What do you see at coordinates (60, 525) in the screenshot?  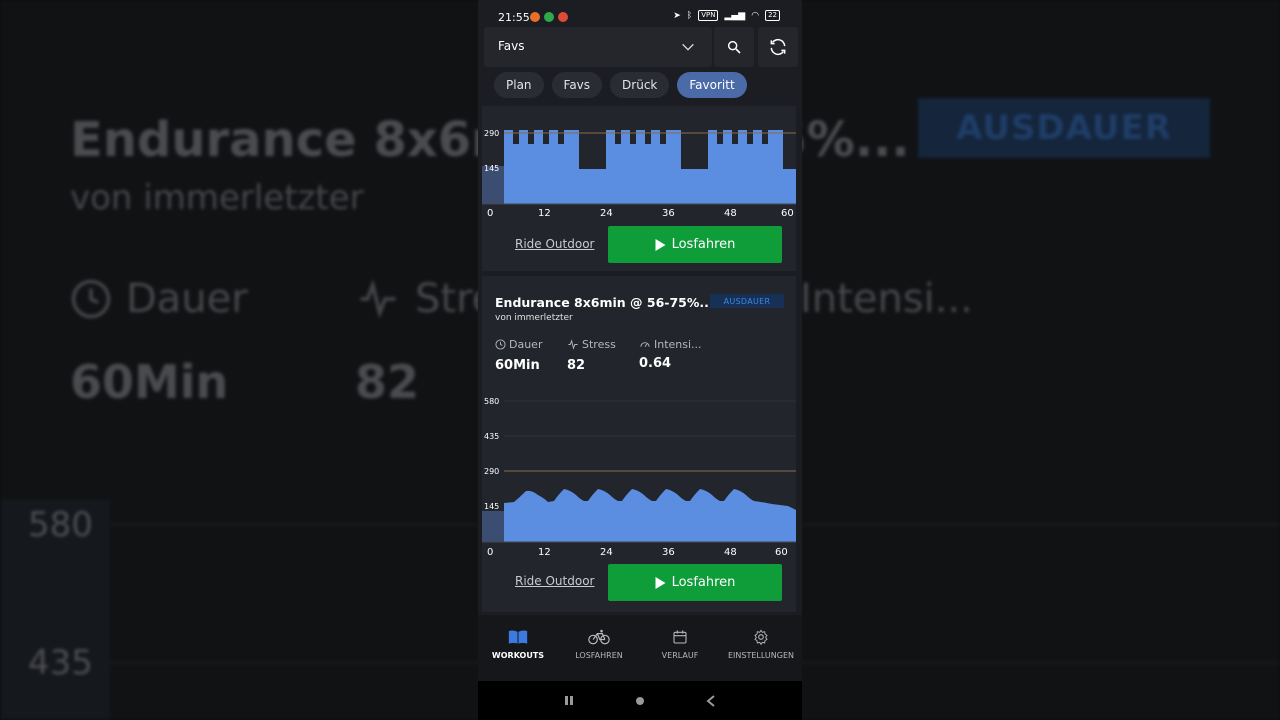 I see `bg-axis-label: 580` at bounding box center [60, 525].